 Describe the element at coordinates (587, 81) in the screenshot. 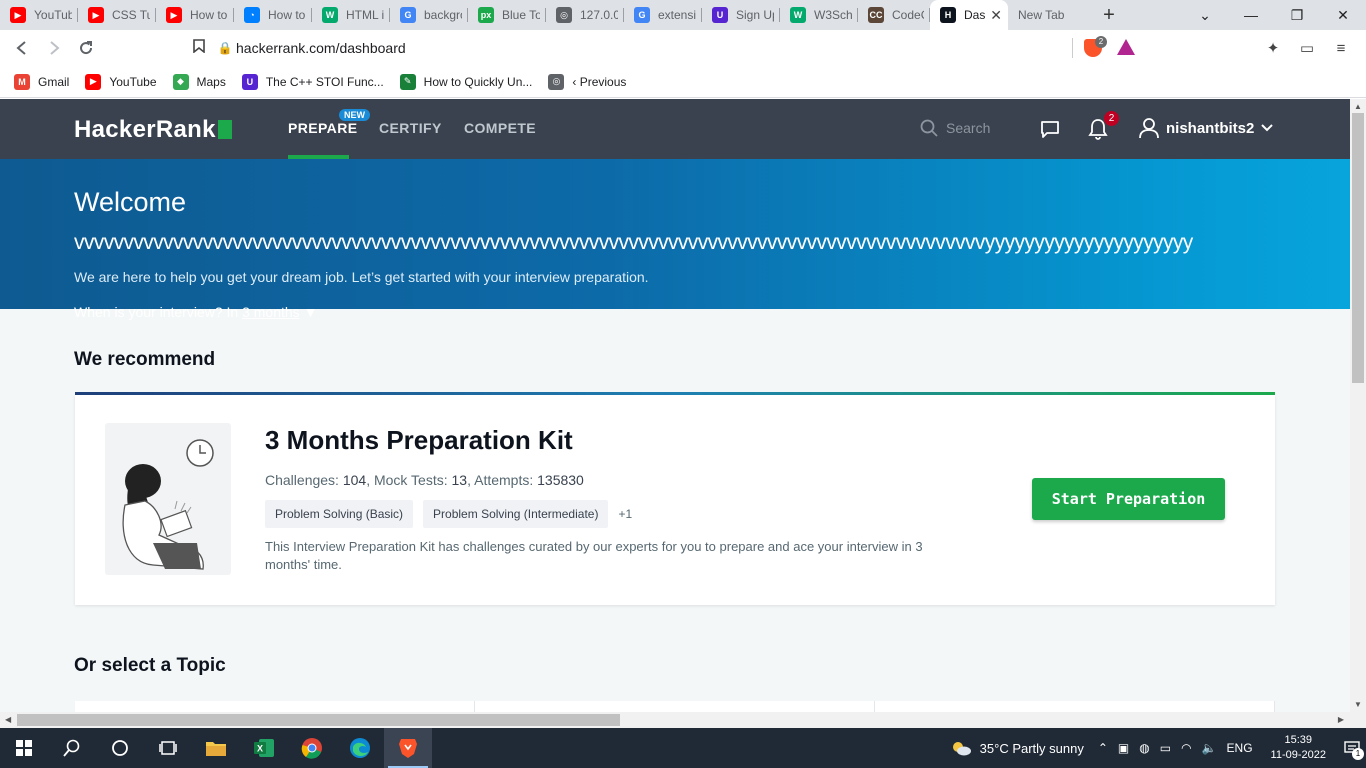

I see `bookmark-item: ◎ ‹ Previous` at that location.